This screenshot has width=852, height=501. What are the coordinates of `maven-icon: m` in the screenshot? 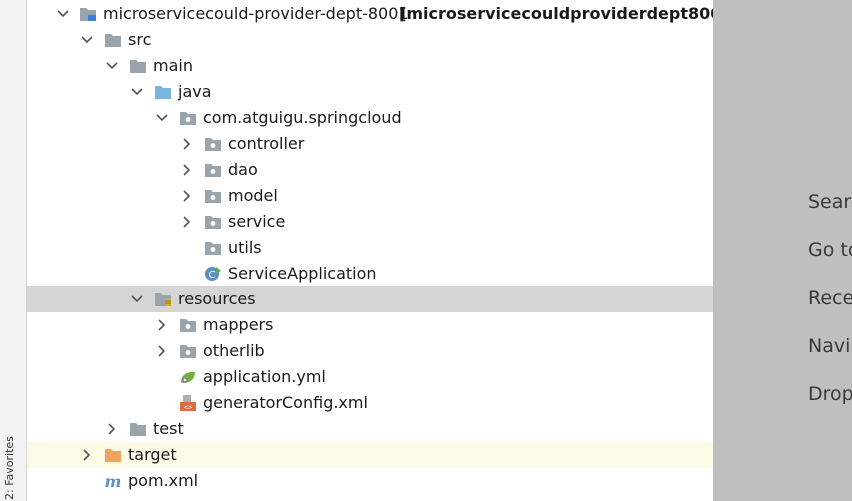 It's located at (113, 481).